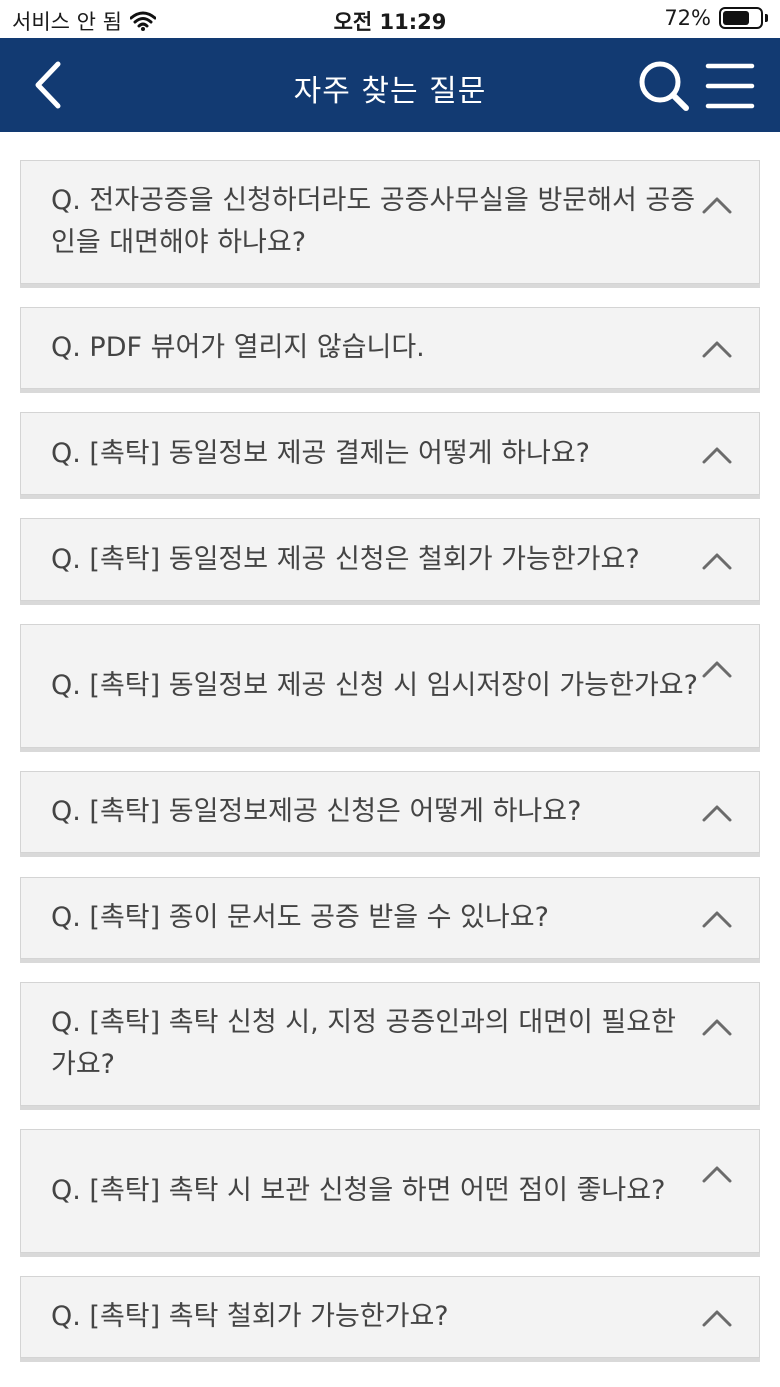 The height and width of the screenshot is (1387, 780). I want to click on faq-question: Q. [촉탁] 촉탁 신청 시, 지정 공증인과의 대면이 필요한가요?, so click(363, 1043).